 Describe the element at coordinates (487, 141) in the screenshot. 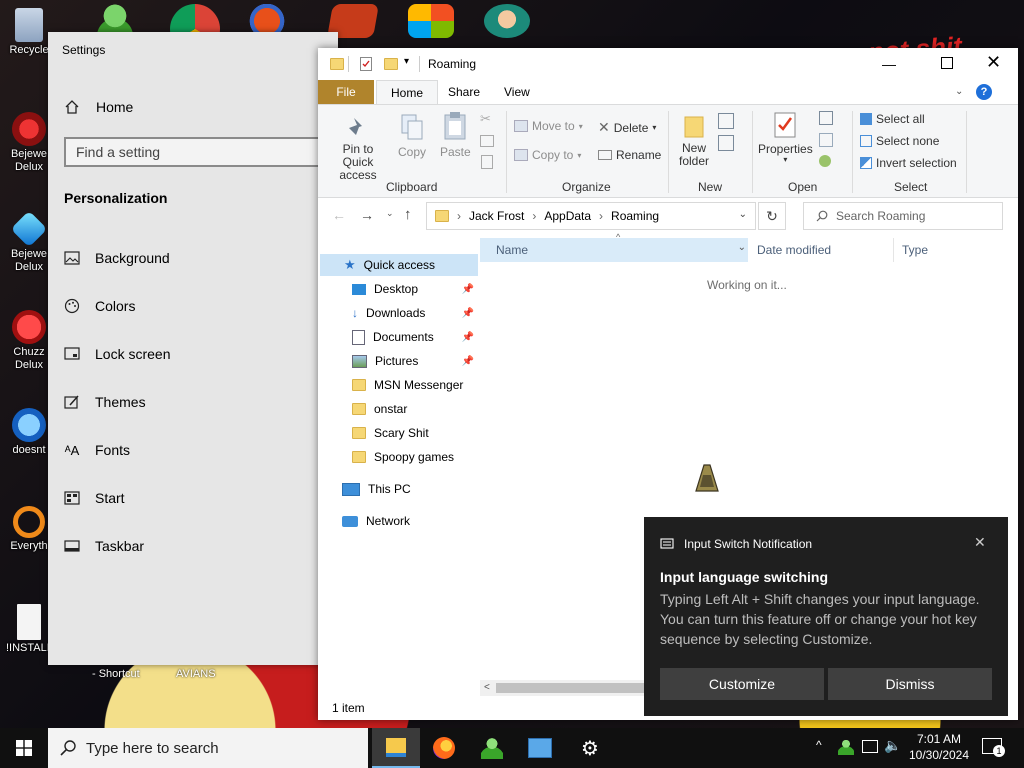

I see `copy-path-icon` at that location.